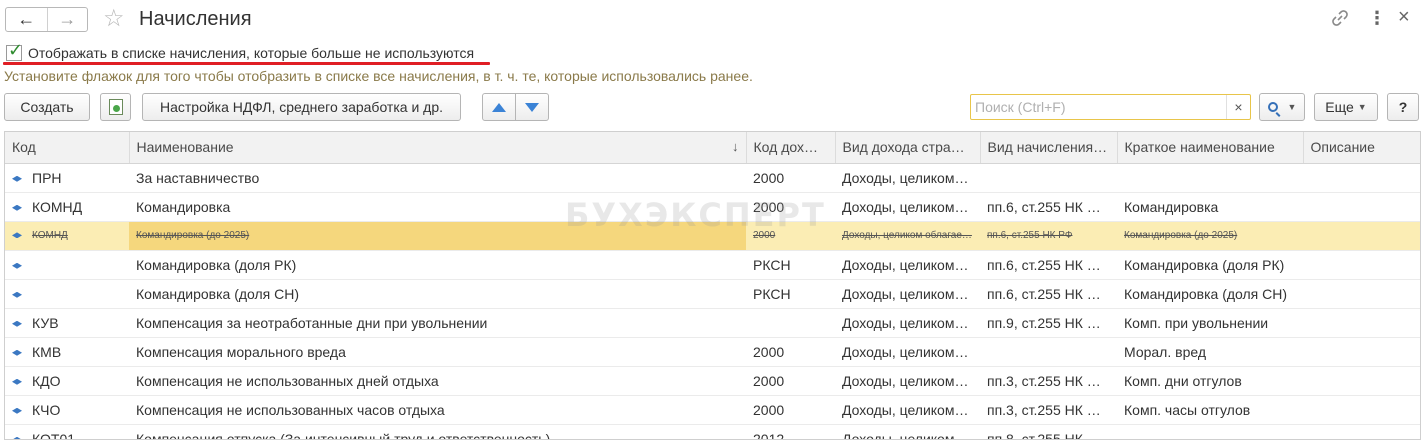 The height and width of the screenshot is (440, 1428). Describe the element at coordinates (1210, 352) in the screenshot. I see `table-cell: Морал. вред` at that location.